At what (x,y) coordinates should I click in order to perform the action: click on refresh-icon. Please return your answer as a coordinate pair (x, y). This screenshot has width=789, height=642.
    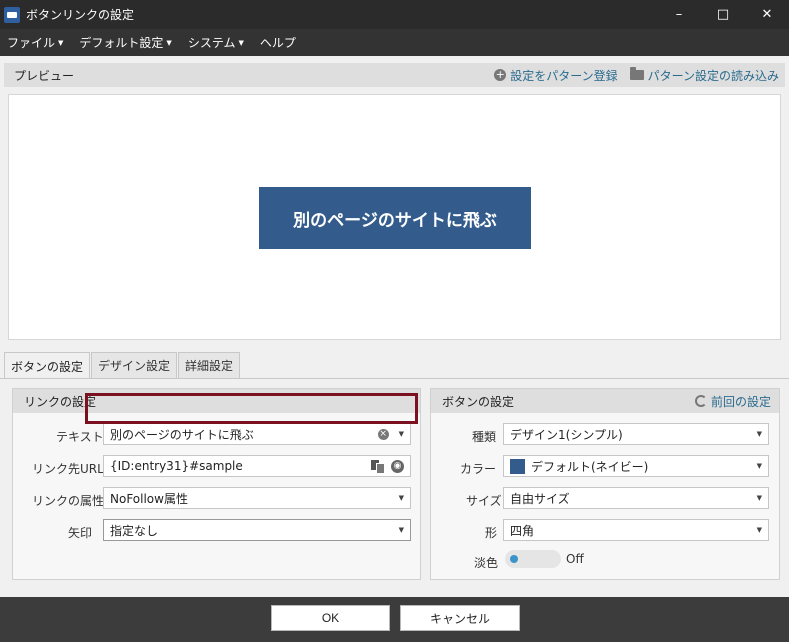
    Looking at the image, I should click on (700, 401).